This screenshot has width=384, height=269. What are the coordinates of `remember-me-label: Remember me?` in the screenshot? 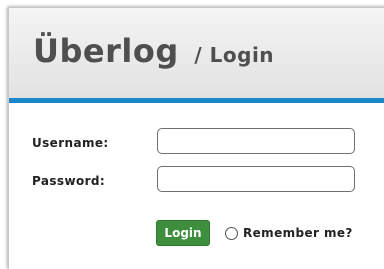 It's located at (298, 233).